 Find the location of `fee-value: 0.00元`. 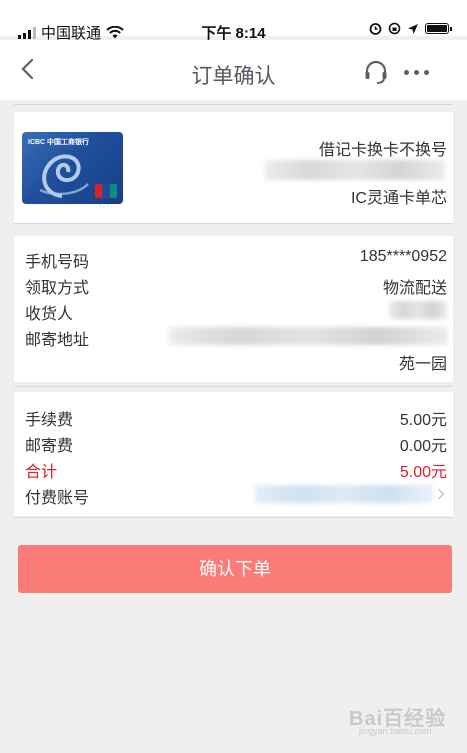

fee-value: 0.00元 is located at coordinates (423, 446).